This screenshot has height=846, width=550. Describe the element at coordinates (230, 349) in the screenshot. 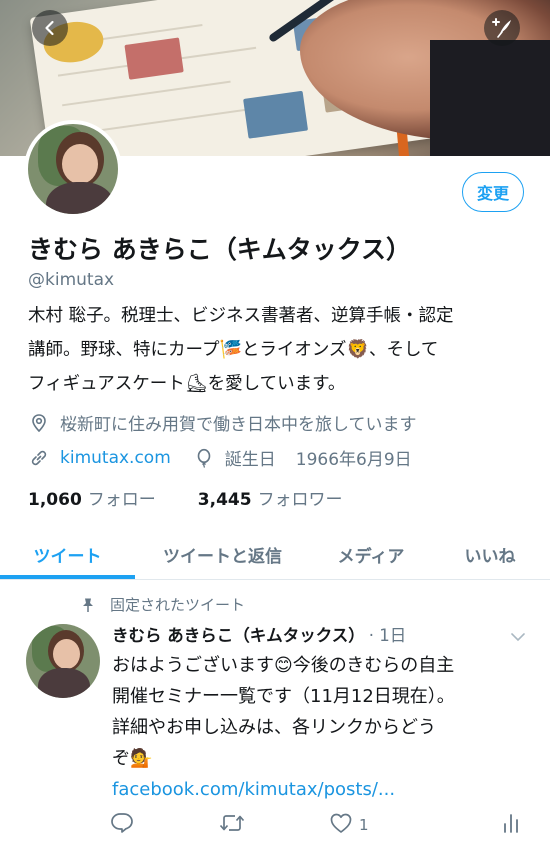

I see `carp-emoji: 🎏` at that location.